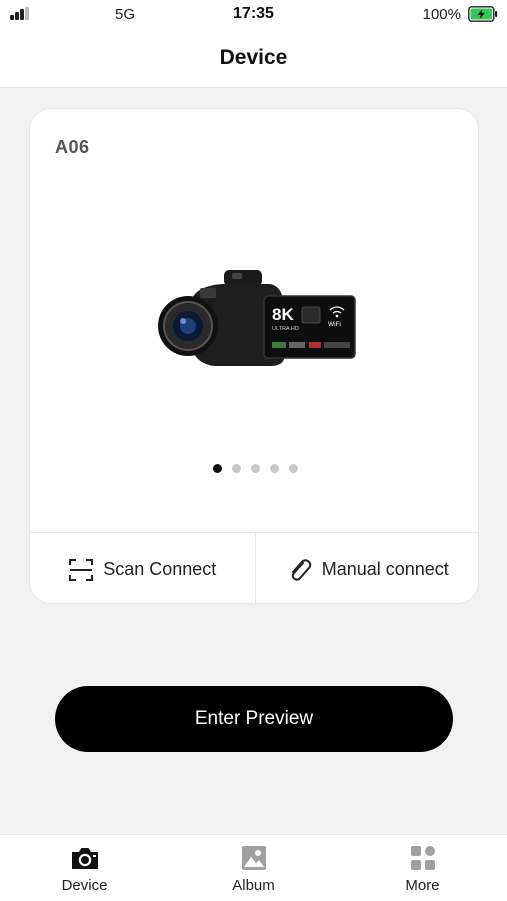 This screenshot has height=901, width=507. I want to click on device-model-name: A06, so click(72, 147).